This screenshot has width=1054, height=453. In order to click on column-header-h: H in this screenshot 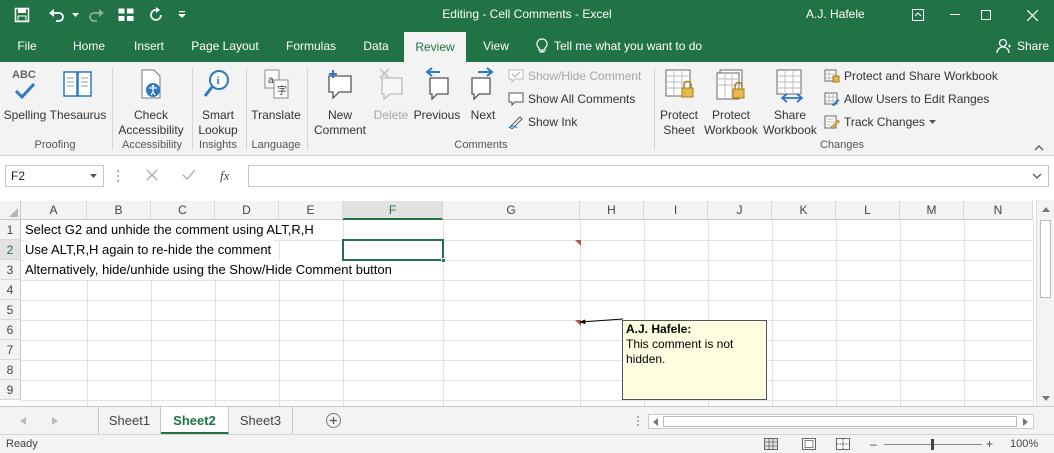, I will do `click(612, 210)`.